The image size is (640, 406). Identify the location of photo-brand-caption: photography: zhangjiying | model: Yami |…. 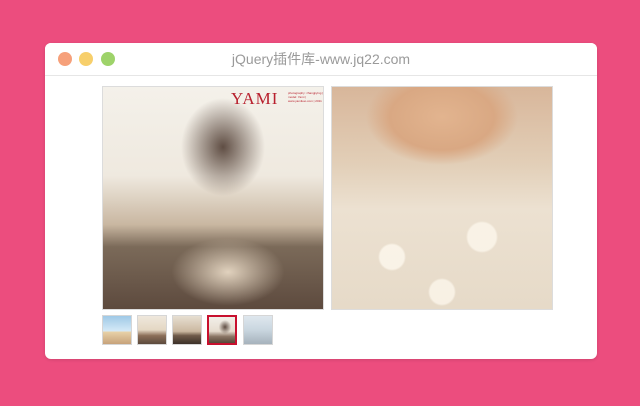
(305, 97).